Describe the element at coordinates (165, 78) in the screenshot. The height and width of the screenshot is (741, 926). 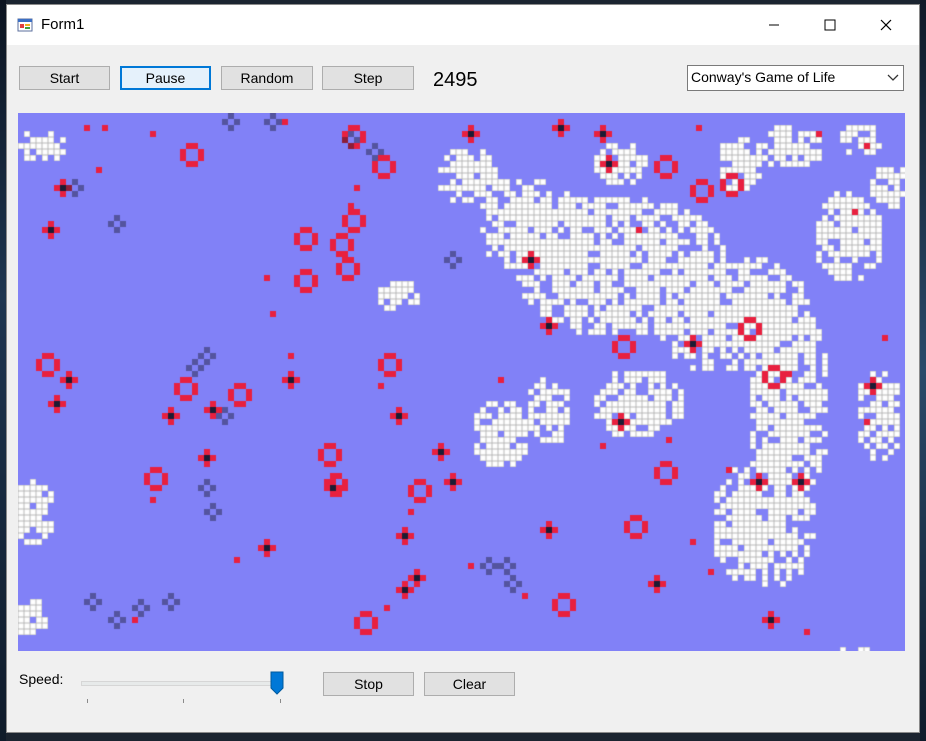
I see `pause-button: Pause` at that location.